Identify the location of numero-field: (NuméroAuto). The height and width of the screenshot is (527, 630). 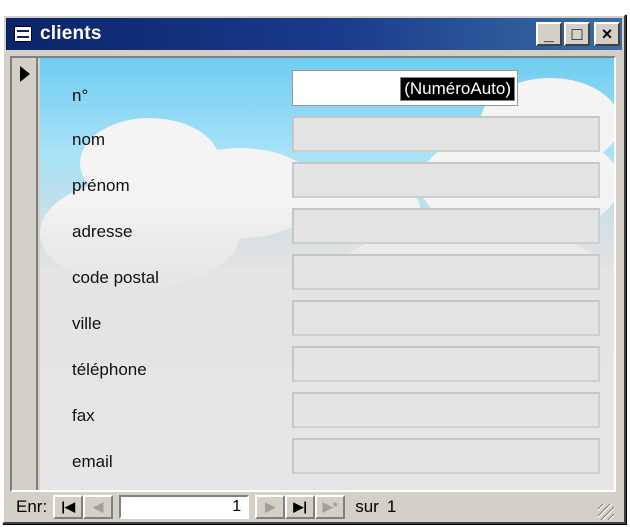
(405, 88).